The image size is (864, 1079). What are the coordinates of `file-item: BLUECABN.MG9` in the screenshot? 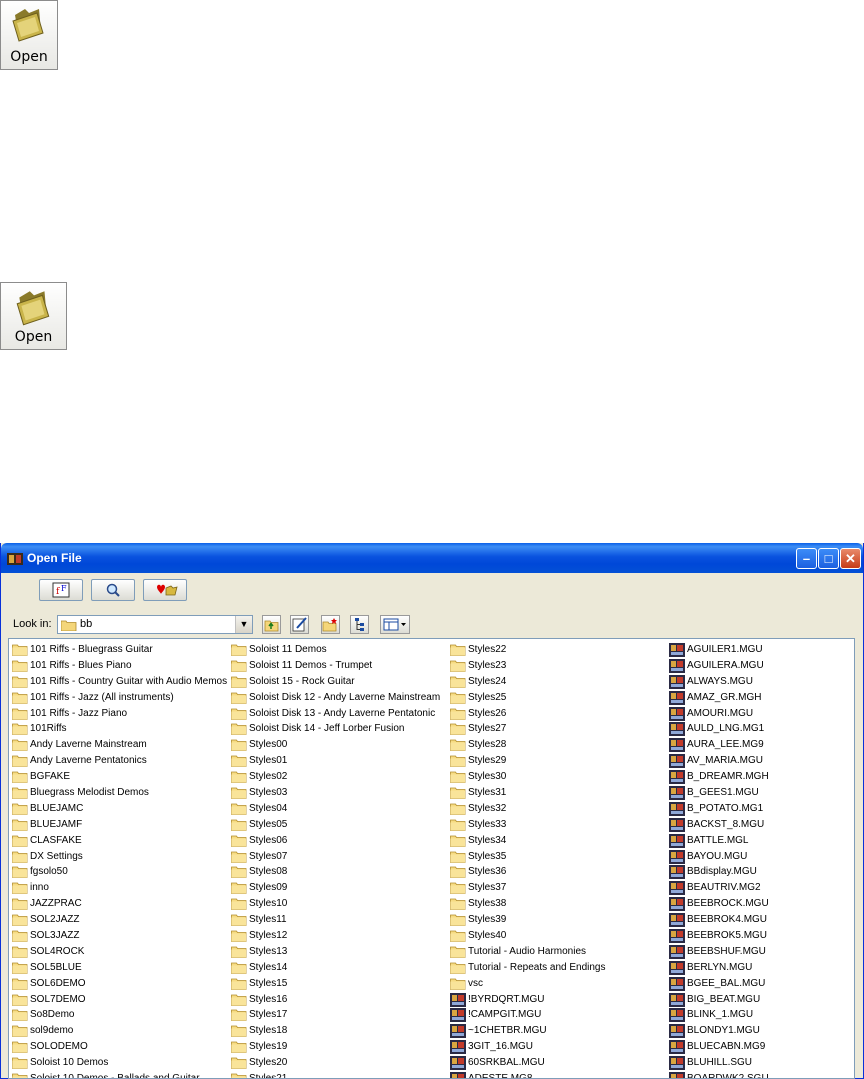 It's located at (719, 1047).